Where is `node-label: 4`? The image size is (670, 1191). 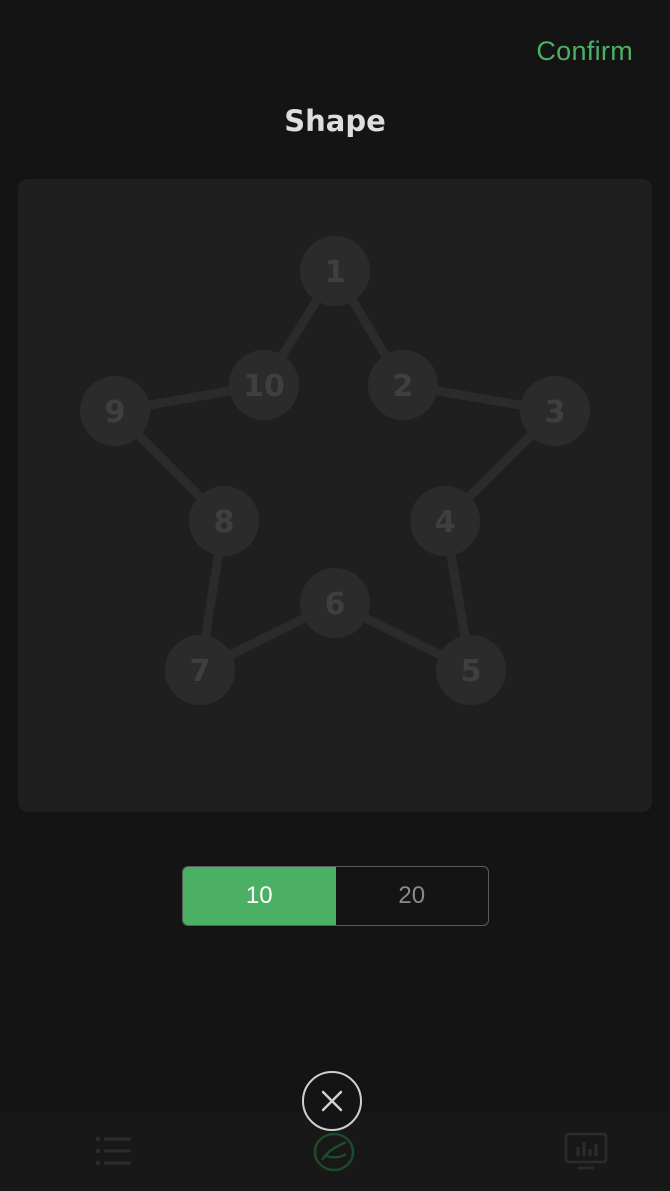
node-label: 4 is located at coordinates (445, 522).